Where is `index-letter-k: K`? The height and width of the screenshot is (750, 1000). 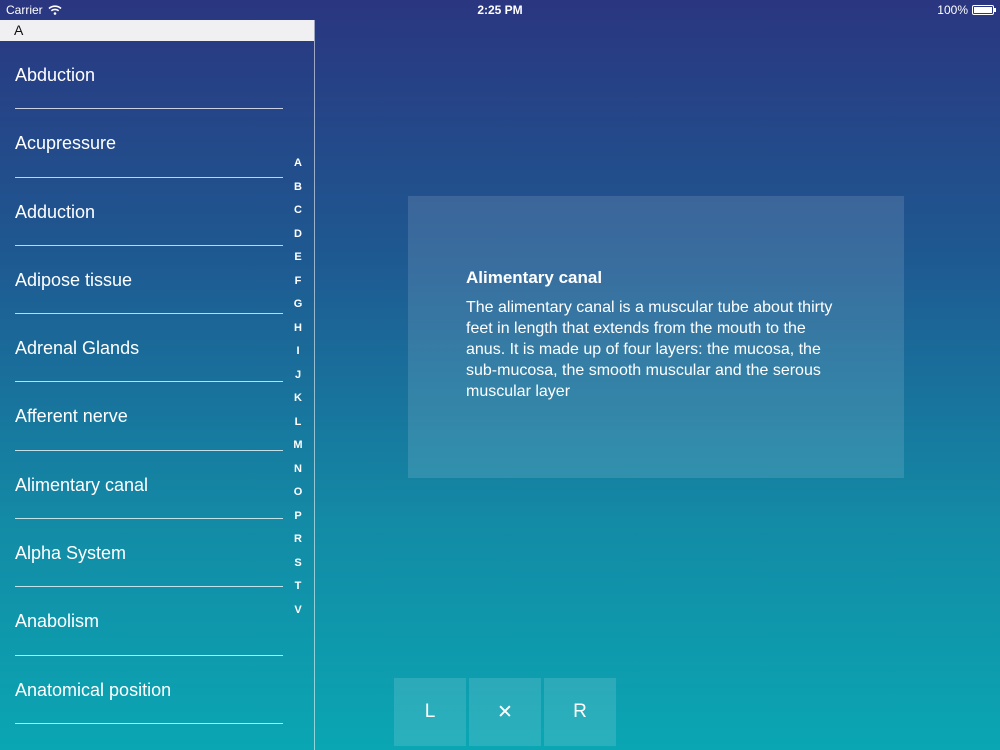 index-letter-k: K is located at coordinates (298, 403).